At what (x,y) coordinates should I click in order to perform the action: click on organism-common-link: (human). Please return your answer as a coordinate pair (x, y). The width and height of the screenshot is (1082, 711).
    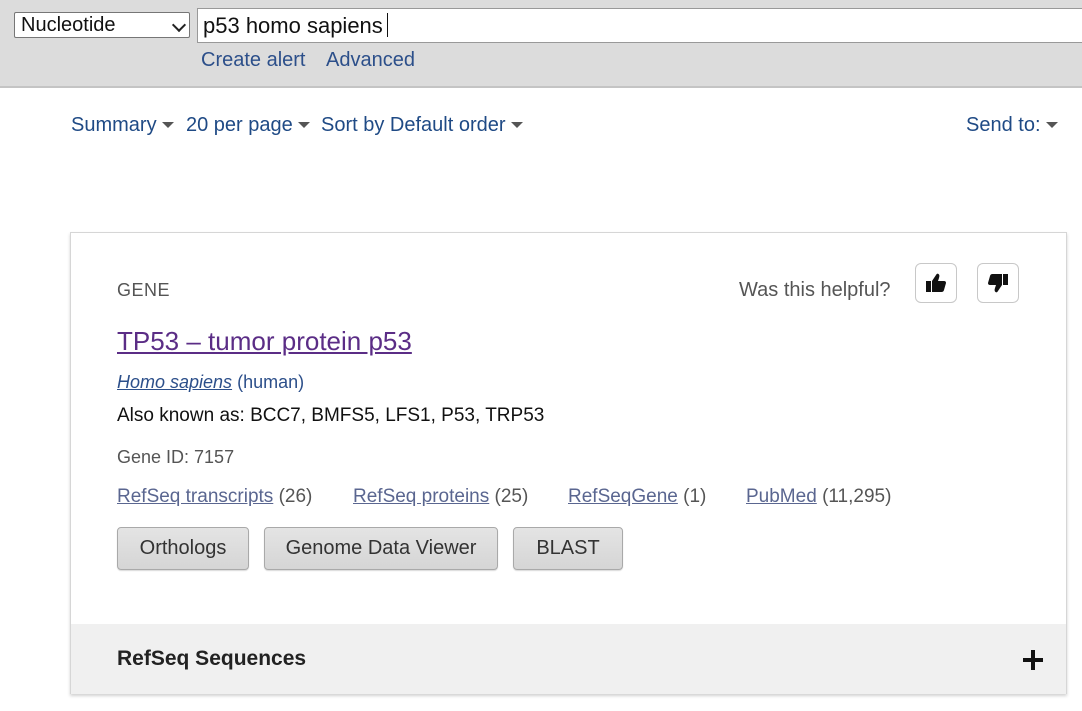
    Looking at the image, I should click on (270, 382).